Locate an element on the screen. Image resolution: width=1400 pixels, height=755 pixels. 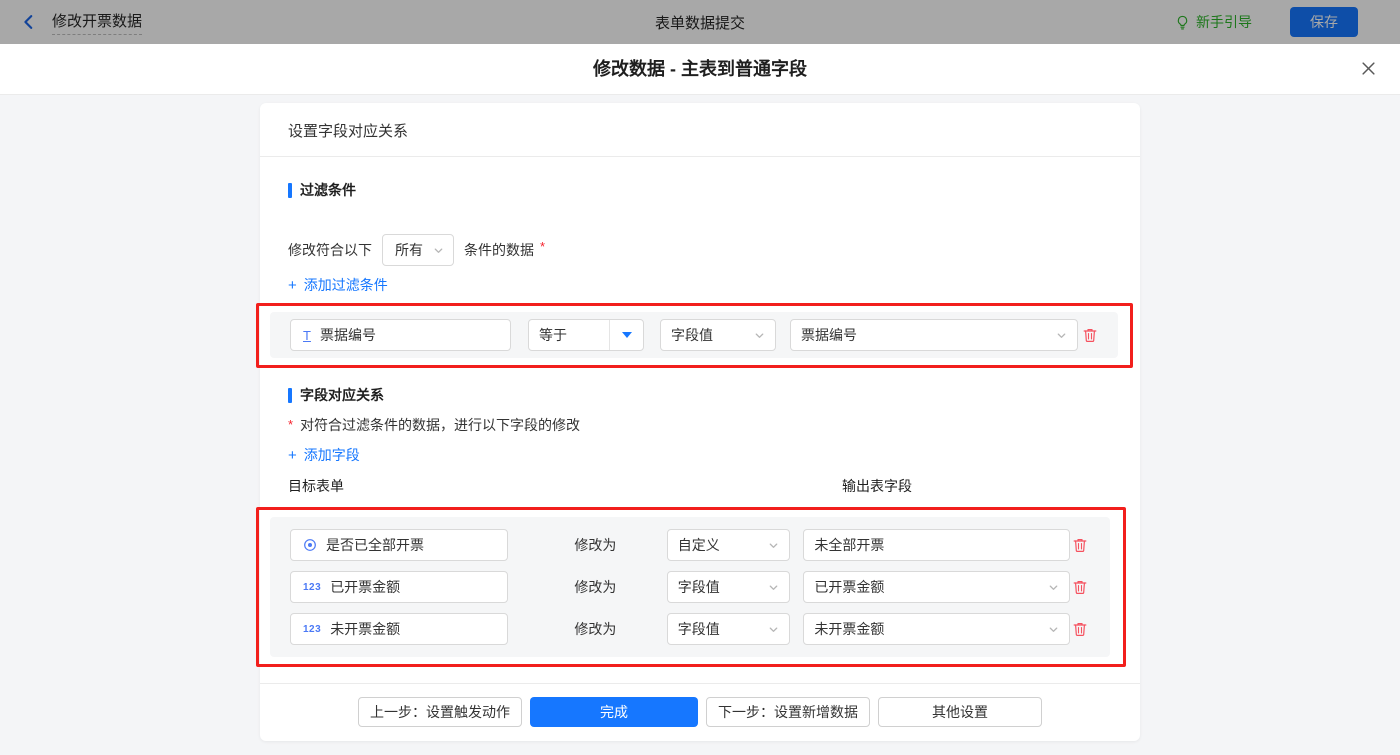
modal-header: 修改数据 - 主表到普通字段 is located at coordinates (700, 69).